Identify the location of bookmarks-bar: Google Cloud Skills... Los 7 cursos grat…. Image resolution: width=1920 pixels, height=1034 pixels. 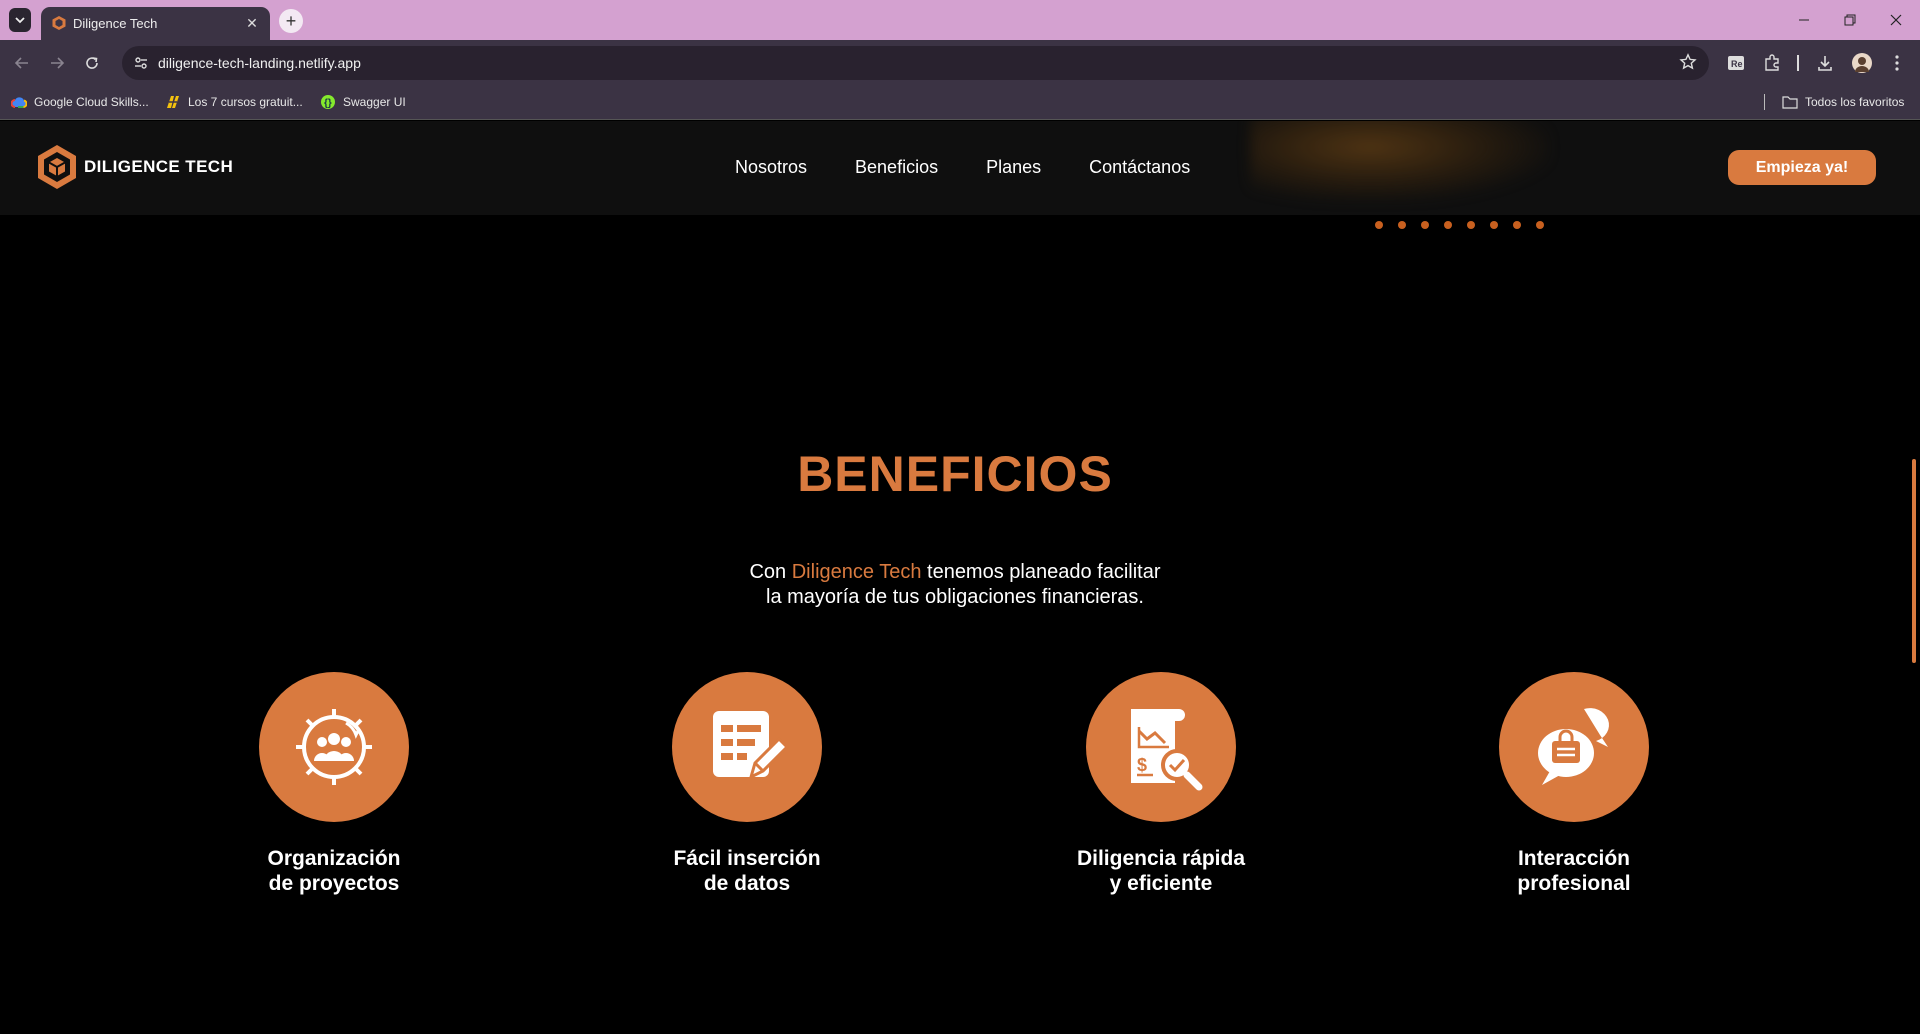
(960, 102).